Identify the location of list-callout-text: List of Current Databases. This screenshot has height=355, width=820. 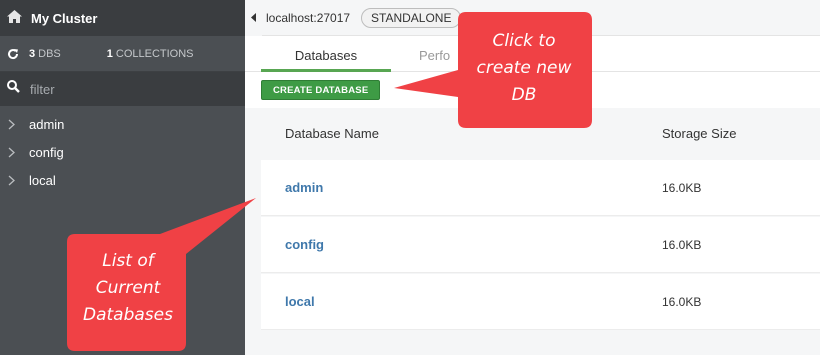
(128, 288).